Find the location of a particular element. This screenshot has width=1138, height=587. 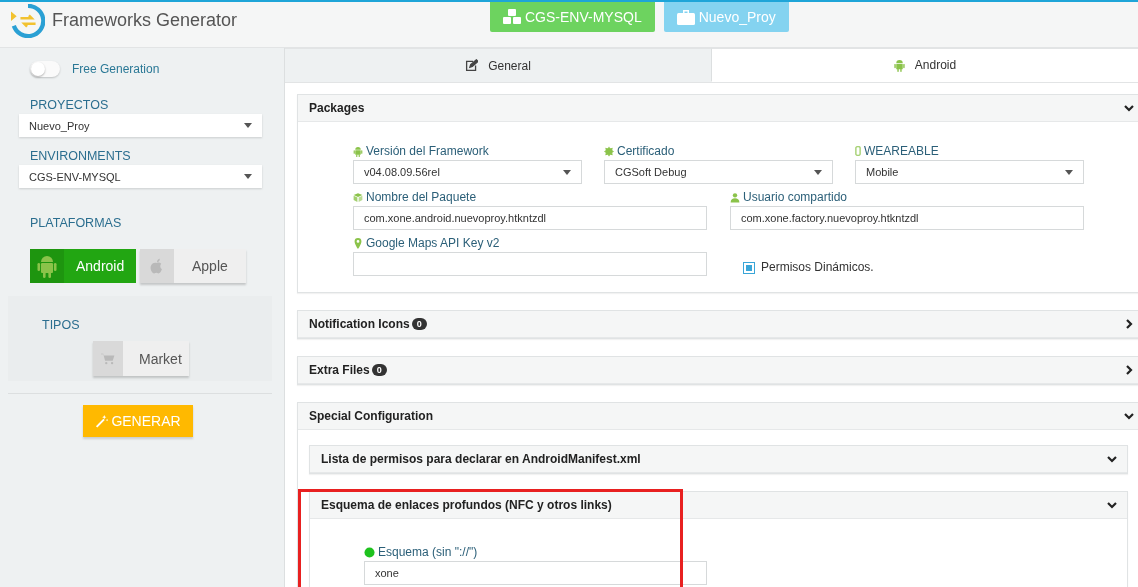

panel-title: Notification Icons is located at coordinates (359, 324).